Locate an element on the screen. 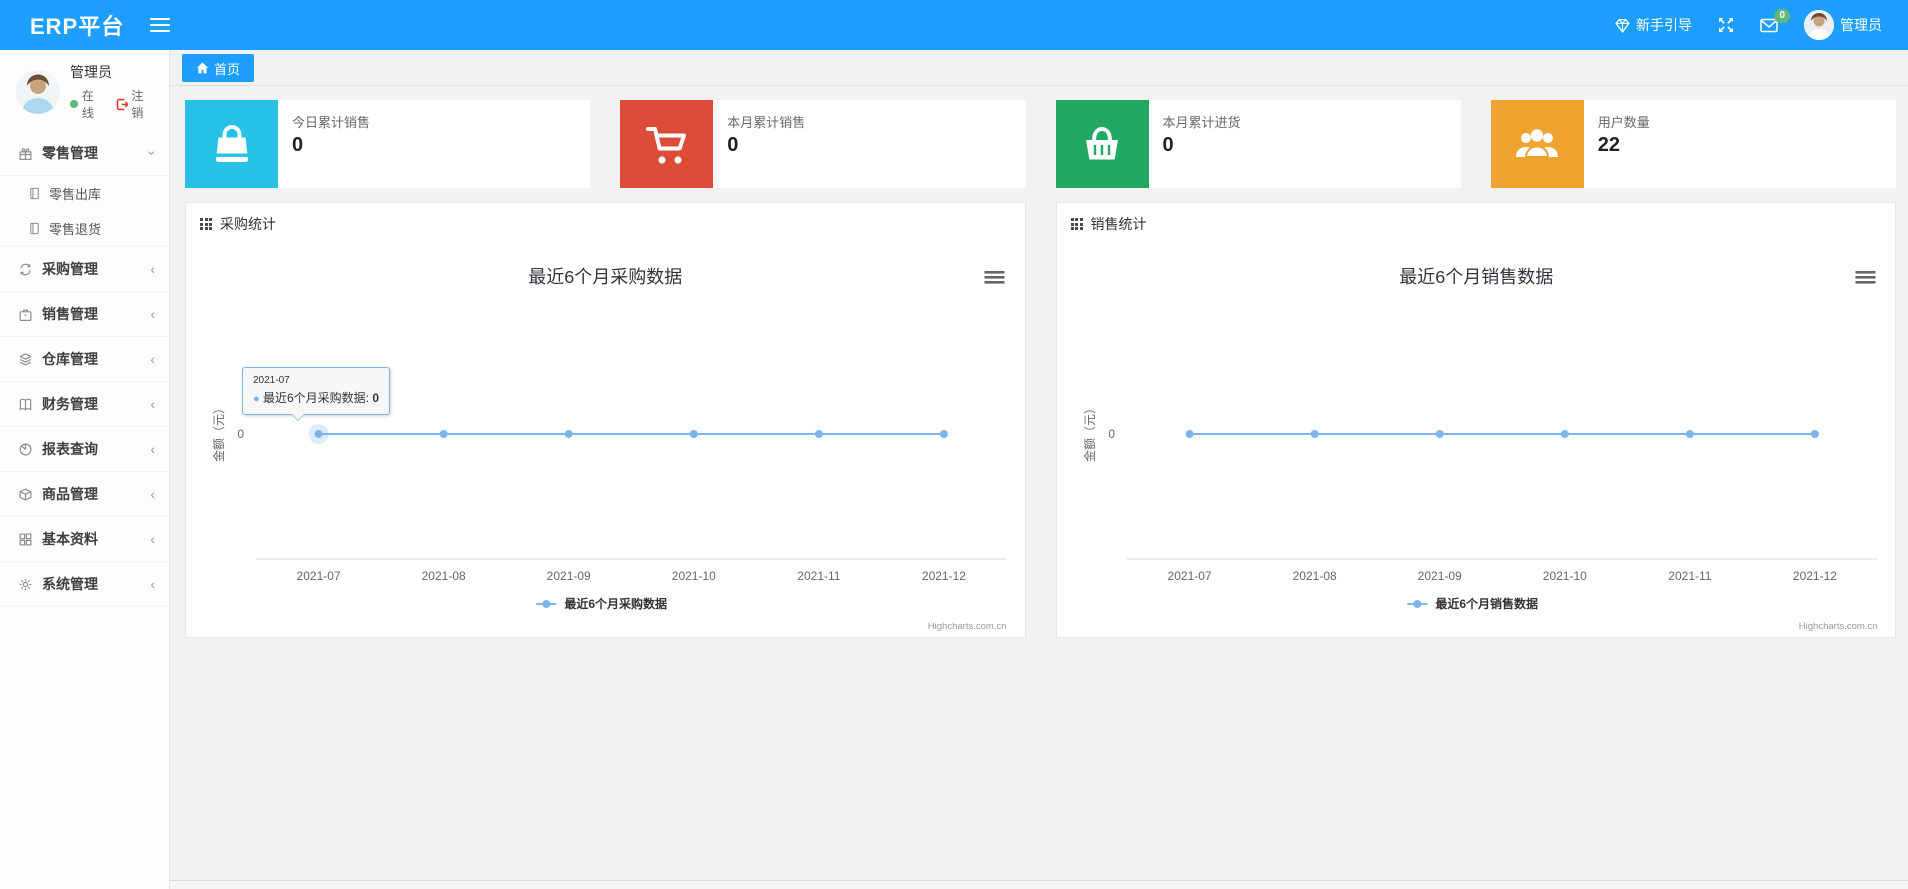  stat-card-month-sales: 本月累计销售 0 is located at coordinates (823, 144).